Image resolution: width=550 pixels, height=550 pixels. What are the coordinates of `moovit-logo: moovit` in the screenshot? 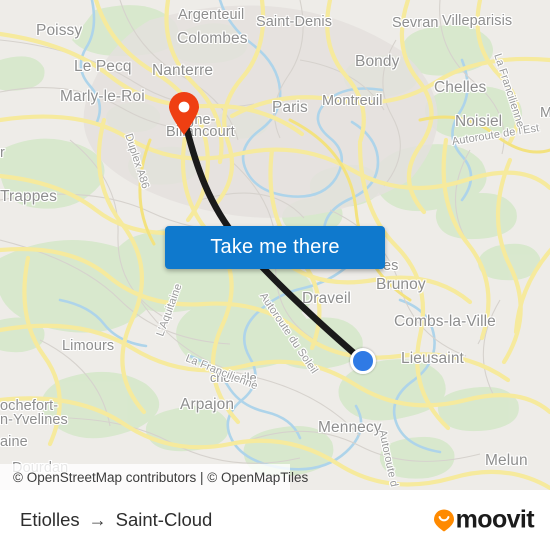 It's located at (484, 519).